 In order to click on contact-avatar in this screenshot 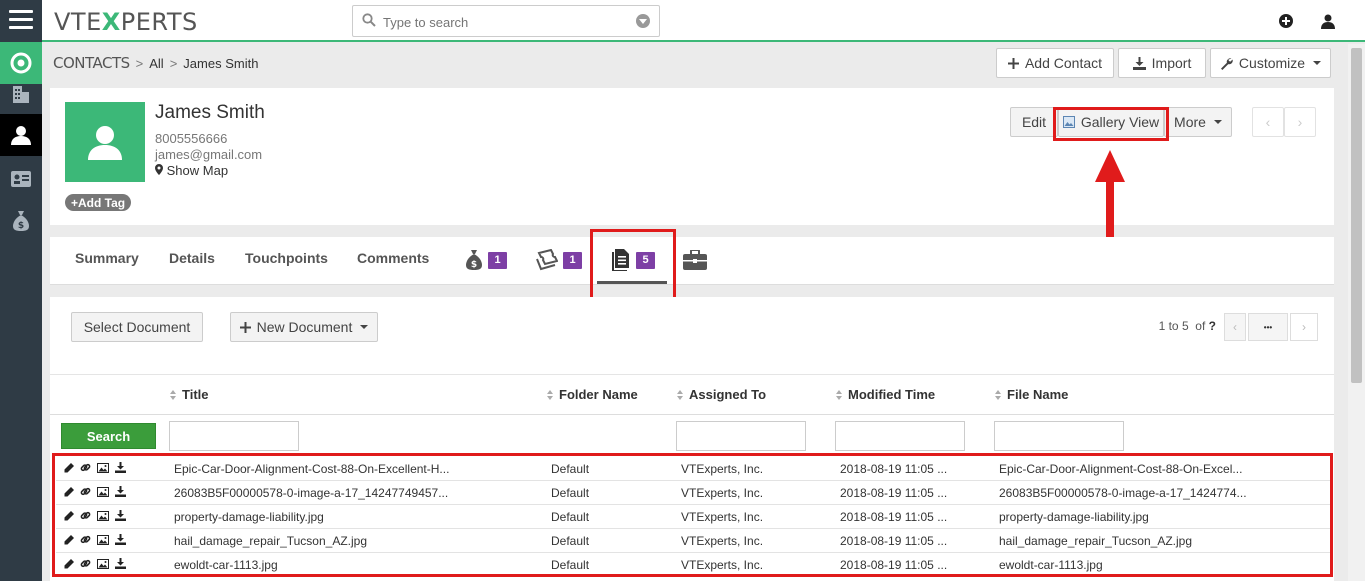, I will do `click(105, 142)`.